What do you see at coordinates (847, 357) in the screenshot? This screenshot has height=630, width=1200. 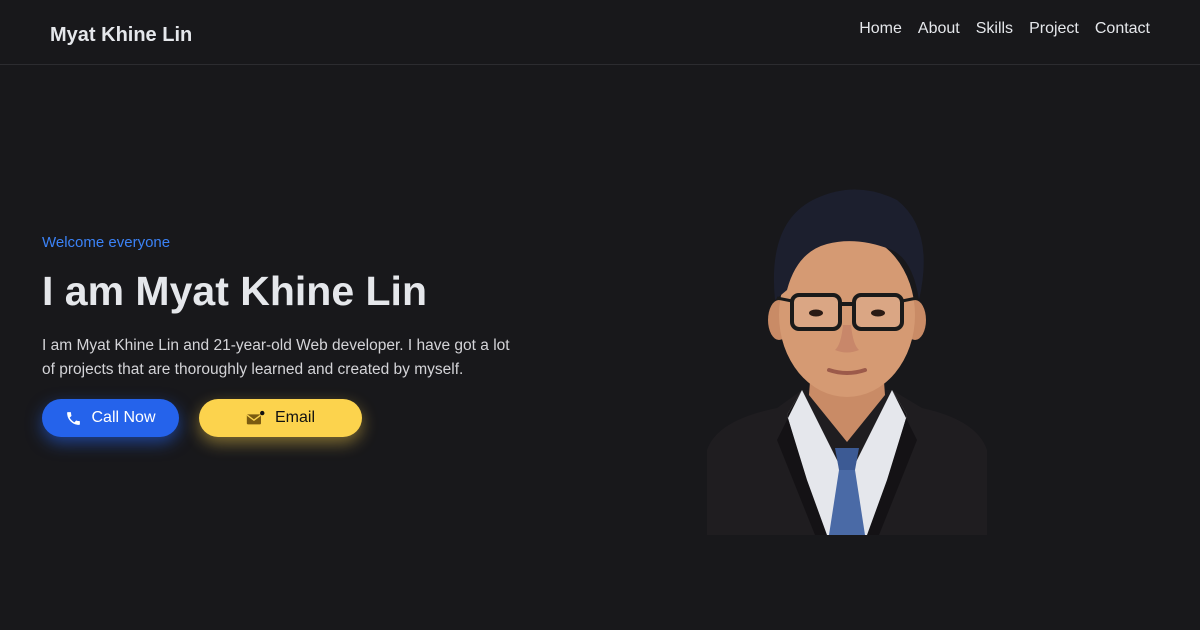 I see `profile-photo` at bounding box center [847, 357].